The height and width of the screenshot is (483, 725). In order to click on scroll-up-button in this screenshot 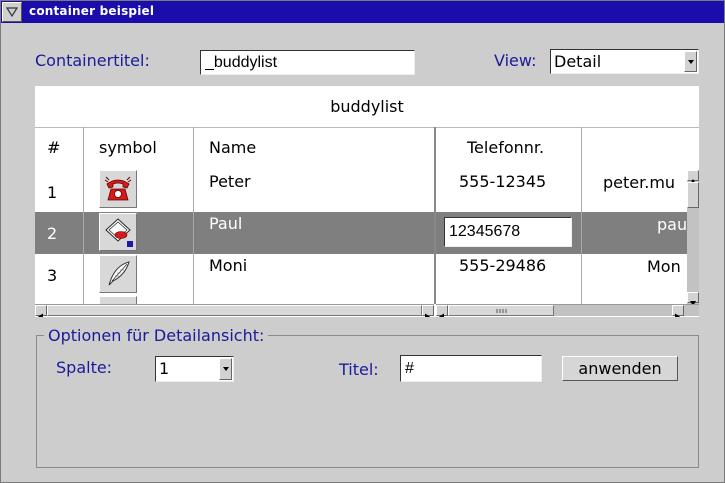, I will do `click(693, 177)`.